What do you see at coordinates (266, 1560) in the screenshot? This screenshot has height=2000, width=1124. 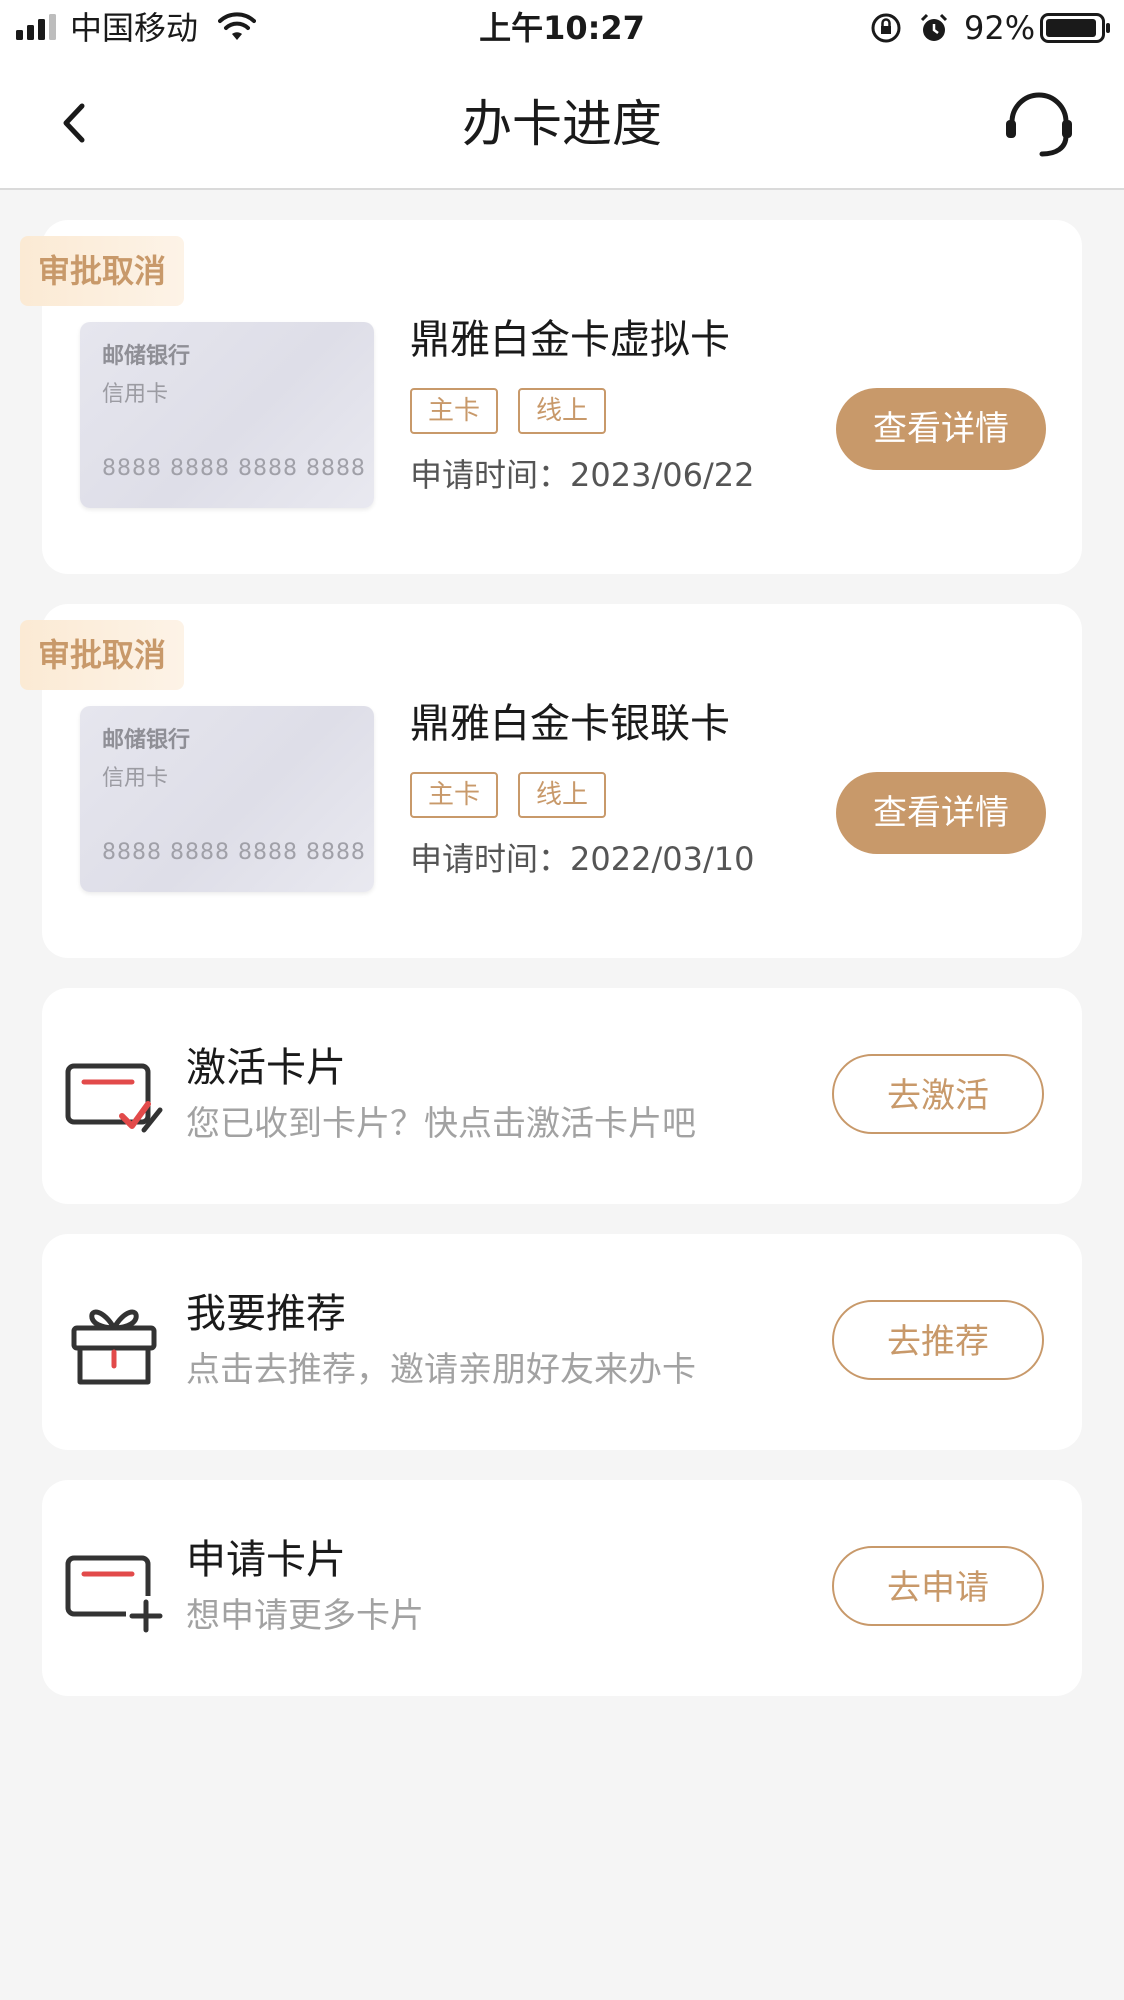 I see `apply-title: 申请卡片` at bounding box center [266, 1560].